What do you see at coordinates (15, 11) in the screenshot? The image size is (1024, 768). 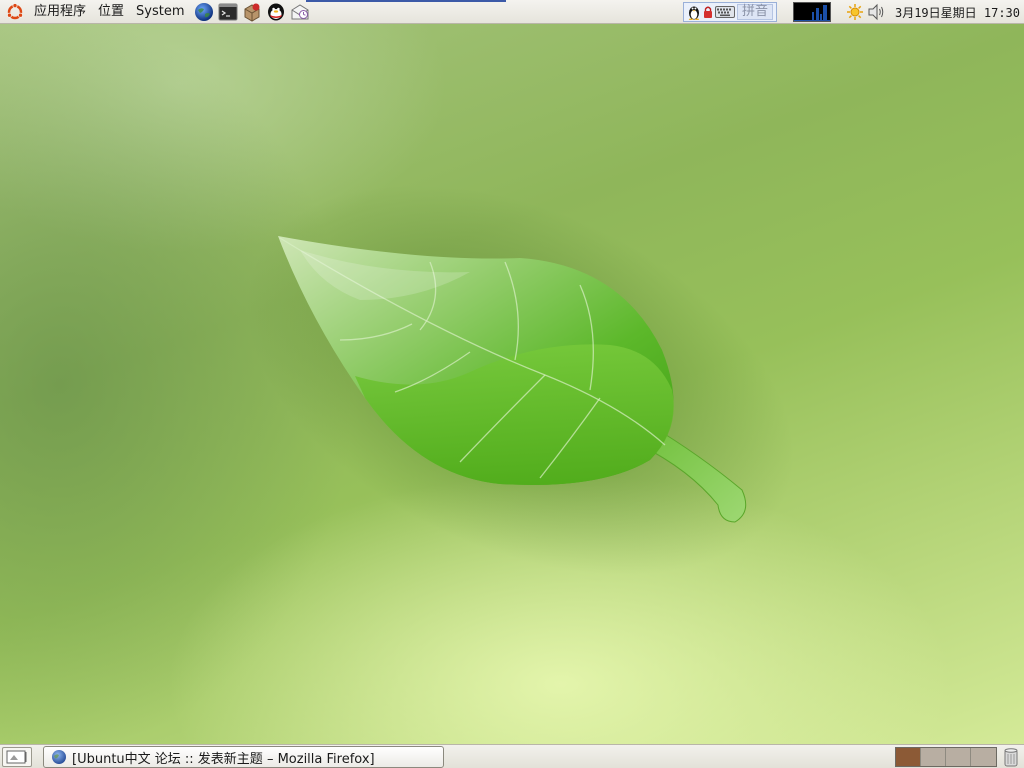 I see `ubuntu-logo-icon` at bounding box center [15, 11].